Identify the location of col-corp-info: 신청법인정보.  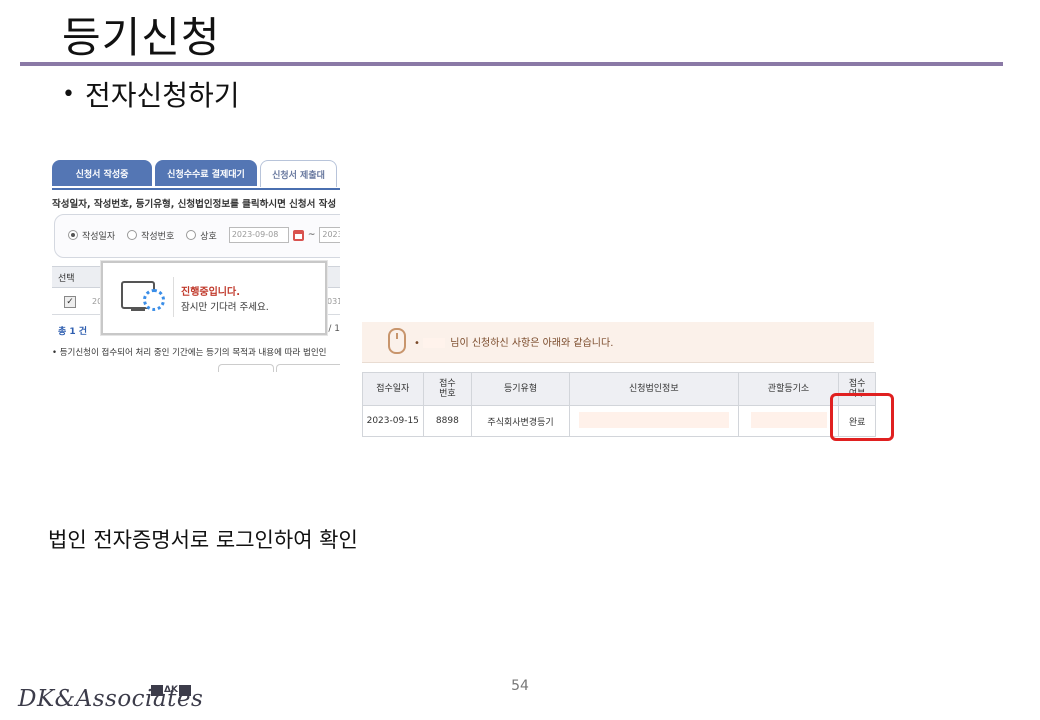
(653, 389).